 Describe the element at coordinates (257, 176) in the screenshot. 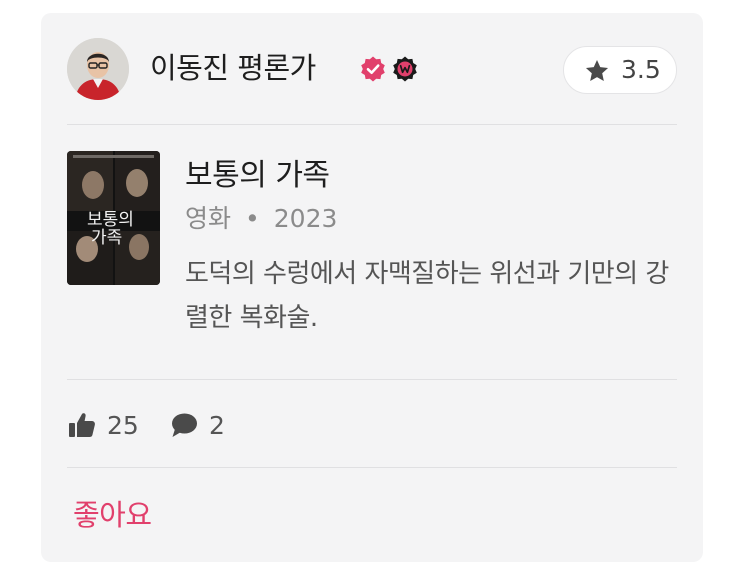

I see `movie-title: 보통의 가족` at that location.